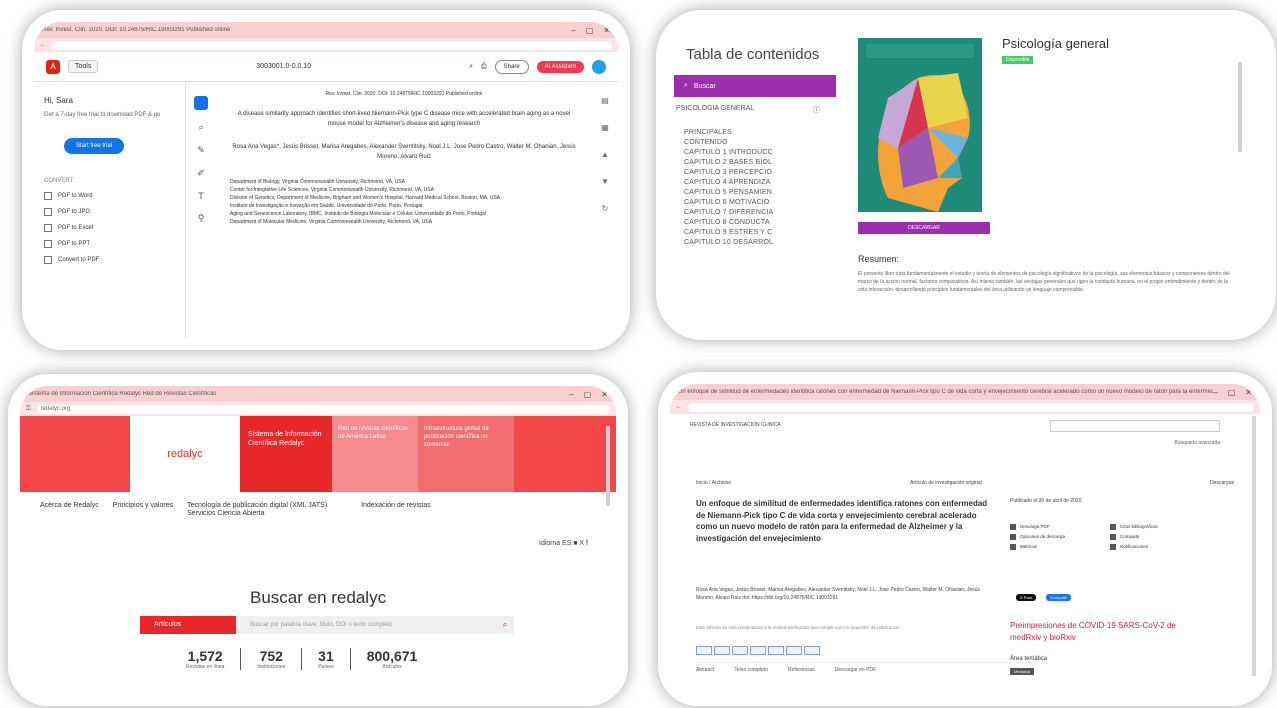 This screenshot has height=708, width=1277. I want to click on share-button: Share, so click(511, 66).